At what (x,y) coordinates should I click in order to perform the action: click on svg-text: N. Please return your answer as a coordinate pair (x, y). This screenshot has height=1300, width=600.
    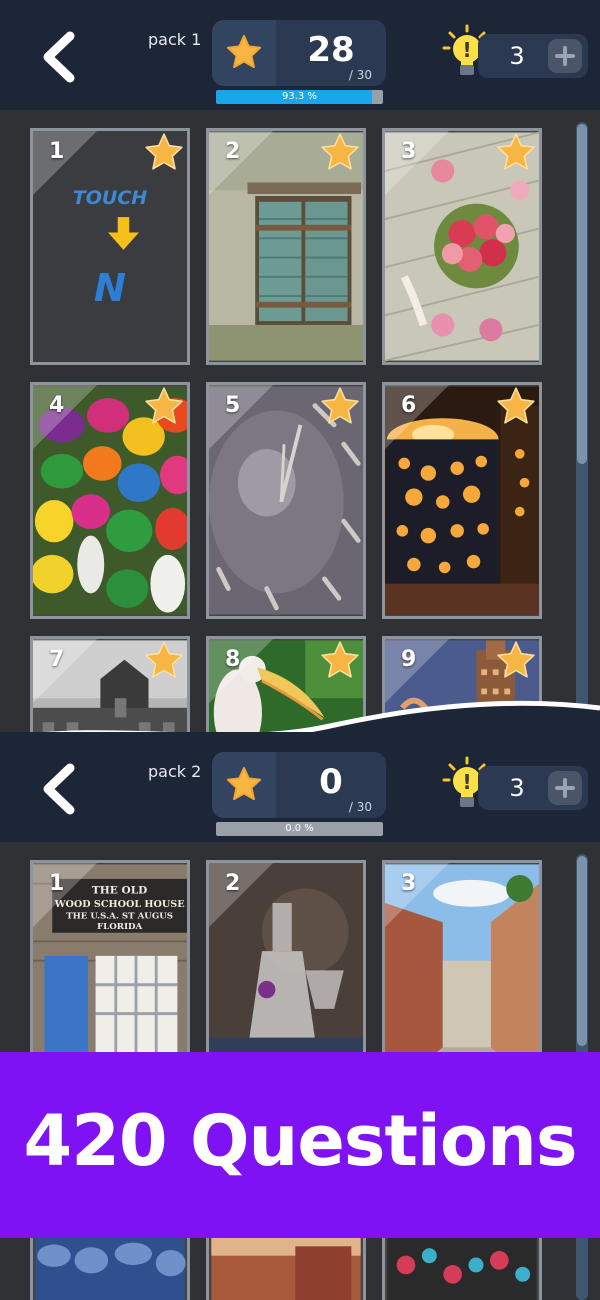
    Looking at the image, I should click on (110, 288).